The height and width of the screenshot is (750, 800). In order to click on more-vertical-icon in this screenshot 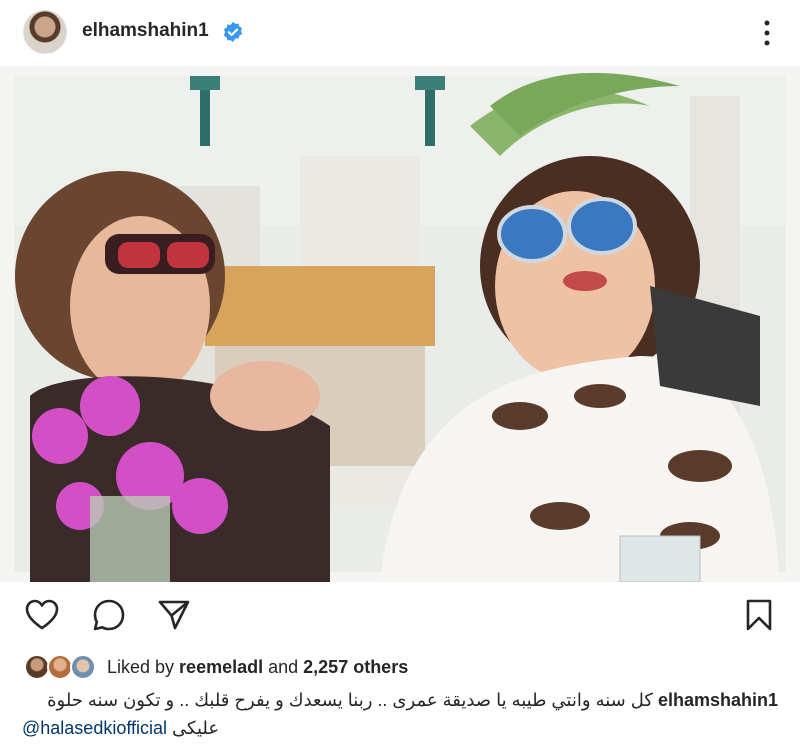, I will do `click(767, 33)`.